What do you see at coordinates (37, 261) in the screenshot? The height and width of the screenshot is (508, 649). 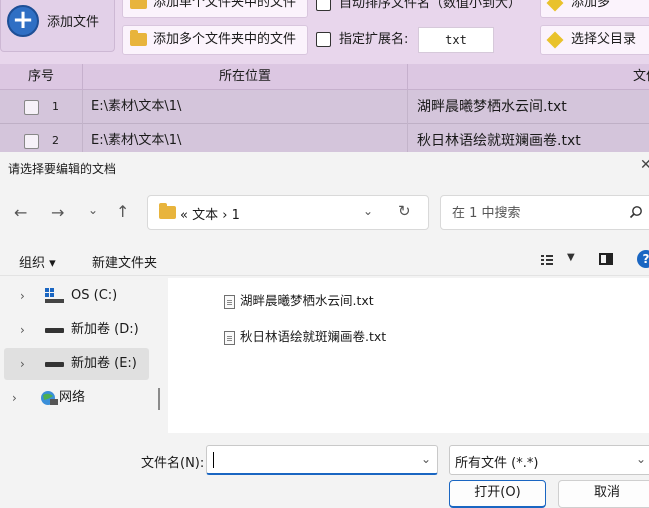 I see `organize-menu: 组织 ▾` at bounding box center [37, 261].